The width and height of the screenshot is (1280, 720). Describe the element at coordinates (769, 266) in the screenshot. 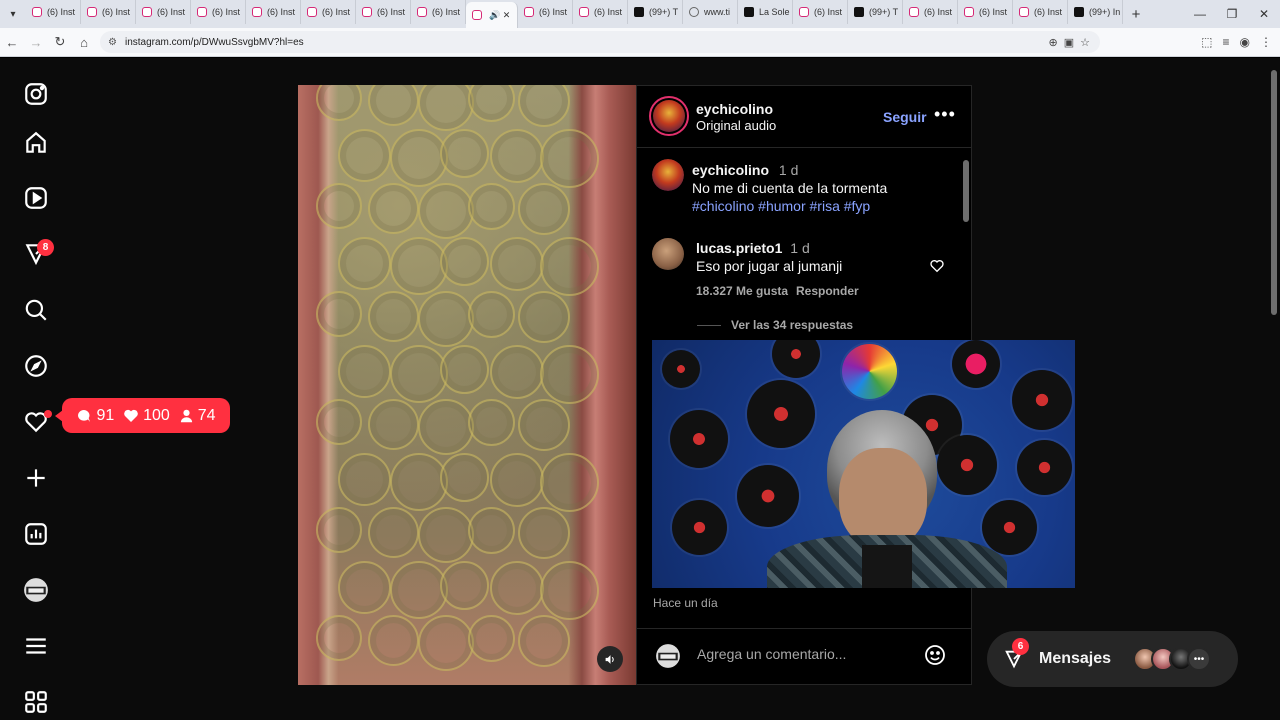

I see `comment-text: Eso por jugar al jumanji` at that location.